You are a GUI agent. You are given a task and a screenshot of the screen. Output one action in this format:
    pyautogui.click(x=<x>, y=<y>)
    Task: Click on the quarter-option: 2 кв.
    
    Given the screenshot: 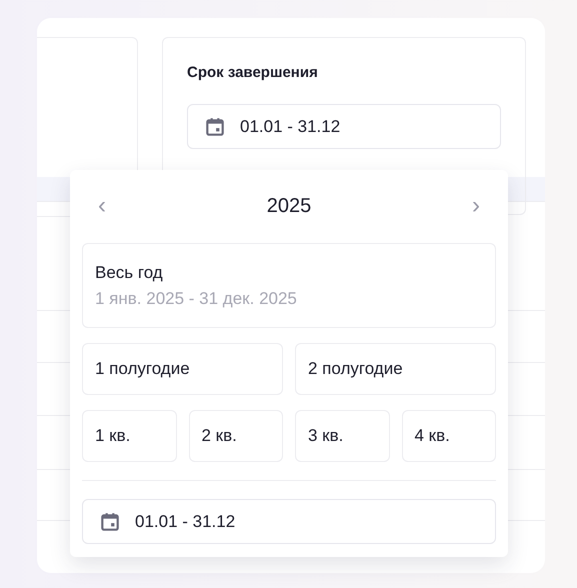 What is the action you would take?
    pyautogui.click(x=235, y=436)
    